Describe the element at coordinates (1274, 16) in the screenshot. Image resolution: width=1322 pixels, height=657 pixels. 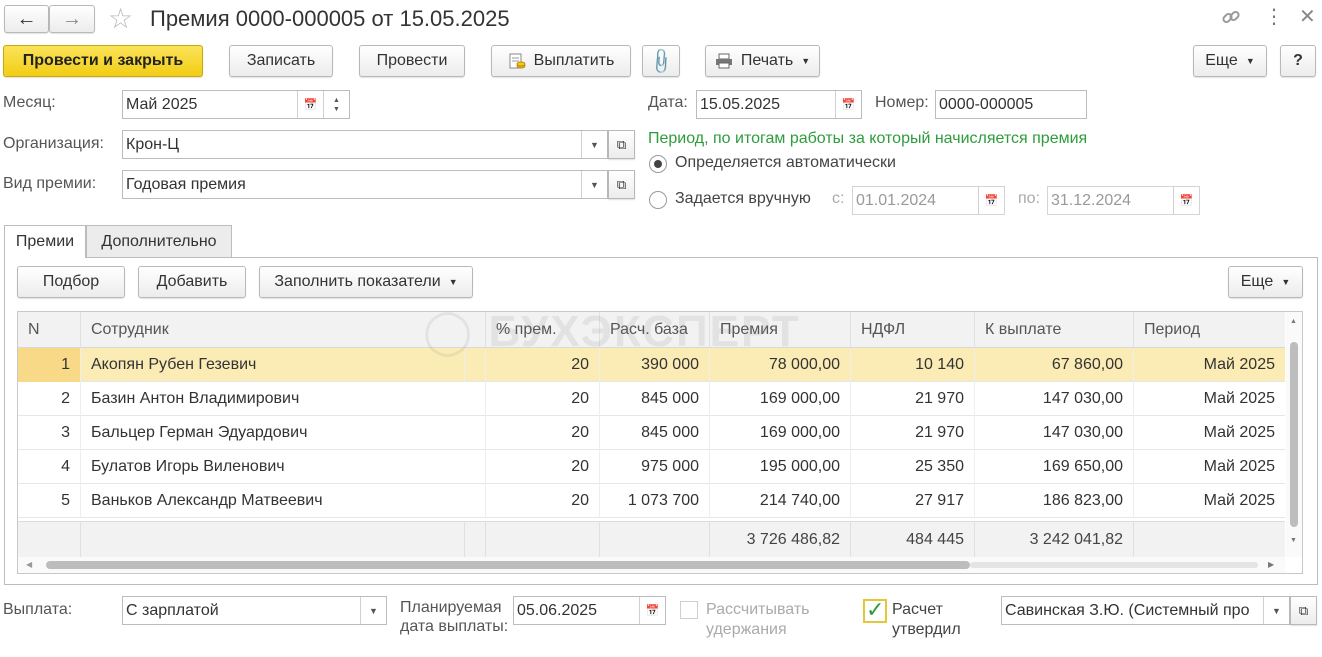
I see `more-vertical-icon: ⋮` at that location.